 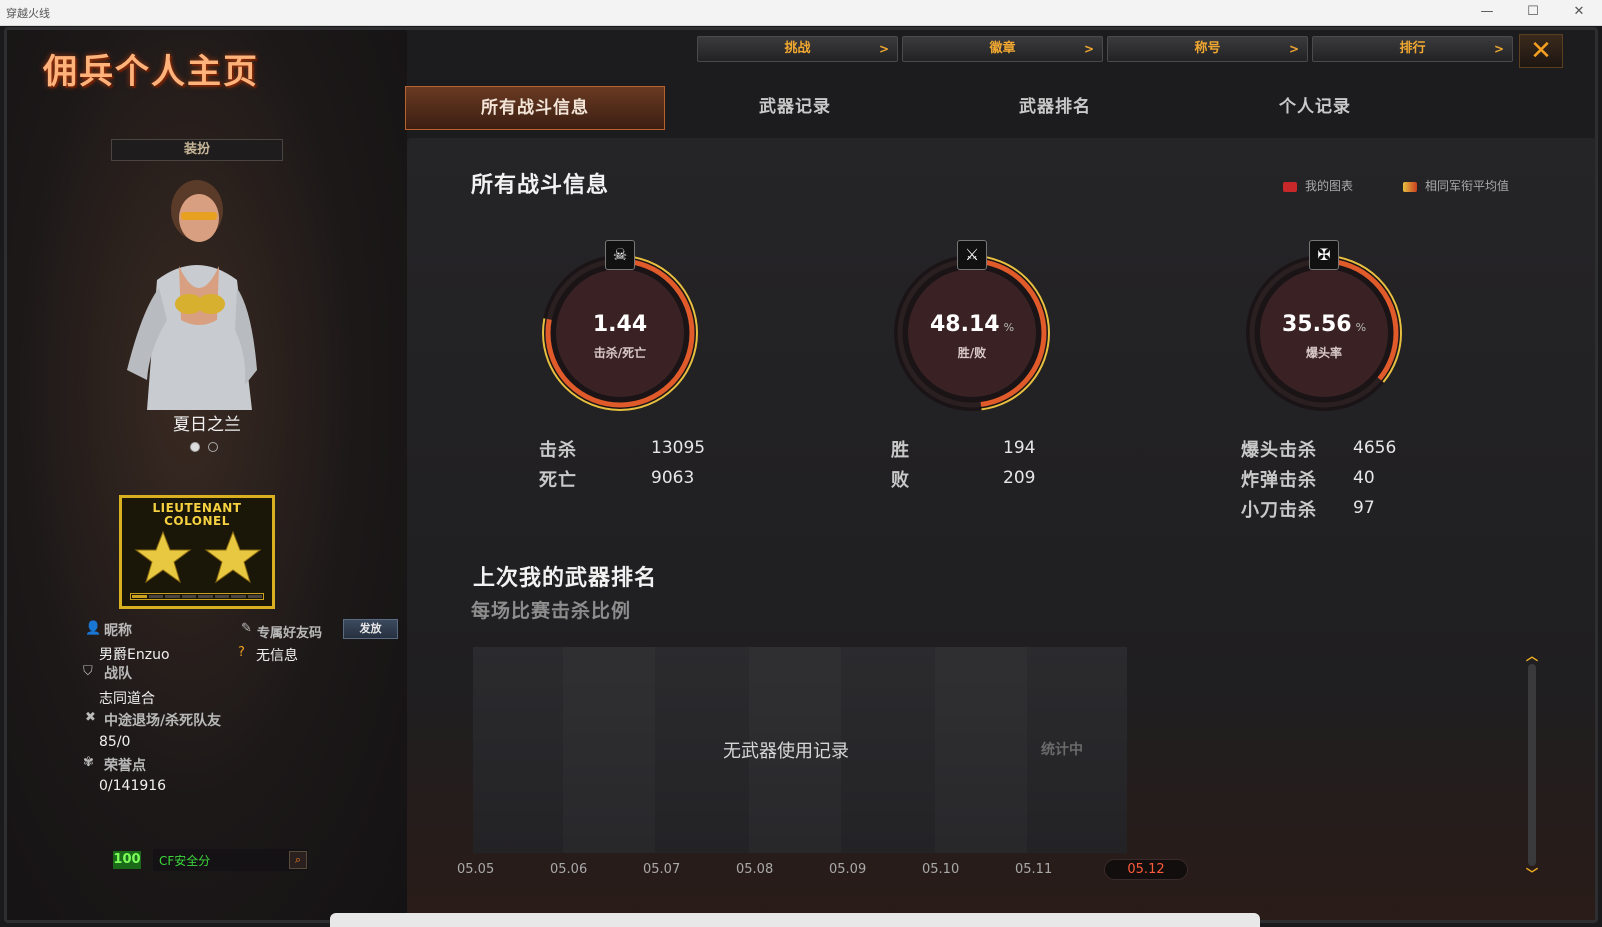 What do you see at coordinates (204, 447) in the screenshot?
I see `carousel-dots` at bounding box center [204, 447].